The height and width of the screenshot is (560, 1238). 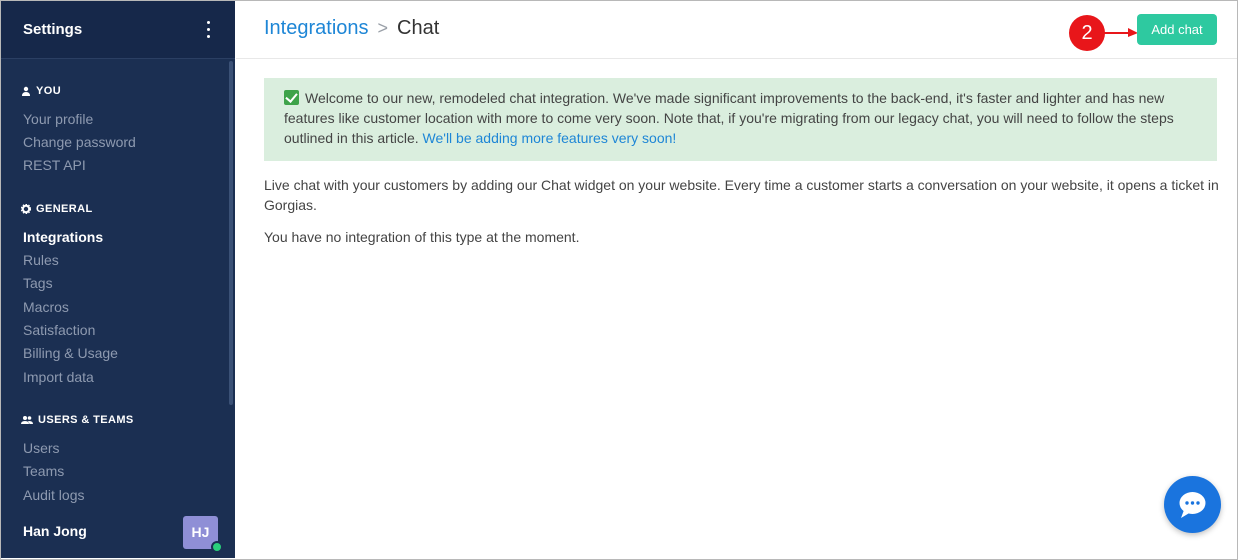 I want to click on section-users-teams-label: USERS & TEAMS, so click(x=86, y=420).